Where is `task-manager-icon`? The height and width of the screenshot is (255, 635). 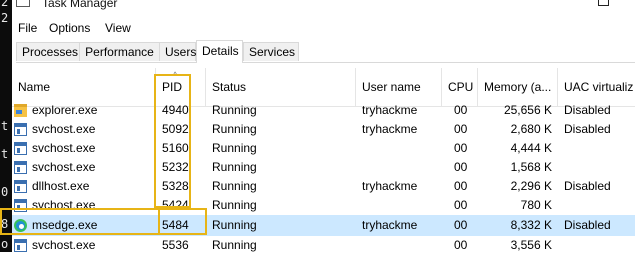 task-manager-icon is located at coordinates (23, 3).